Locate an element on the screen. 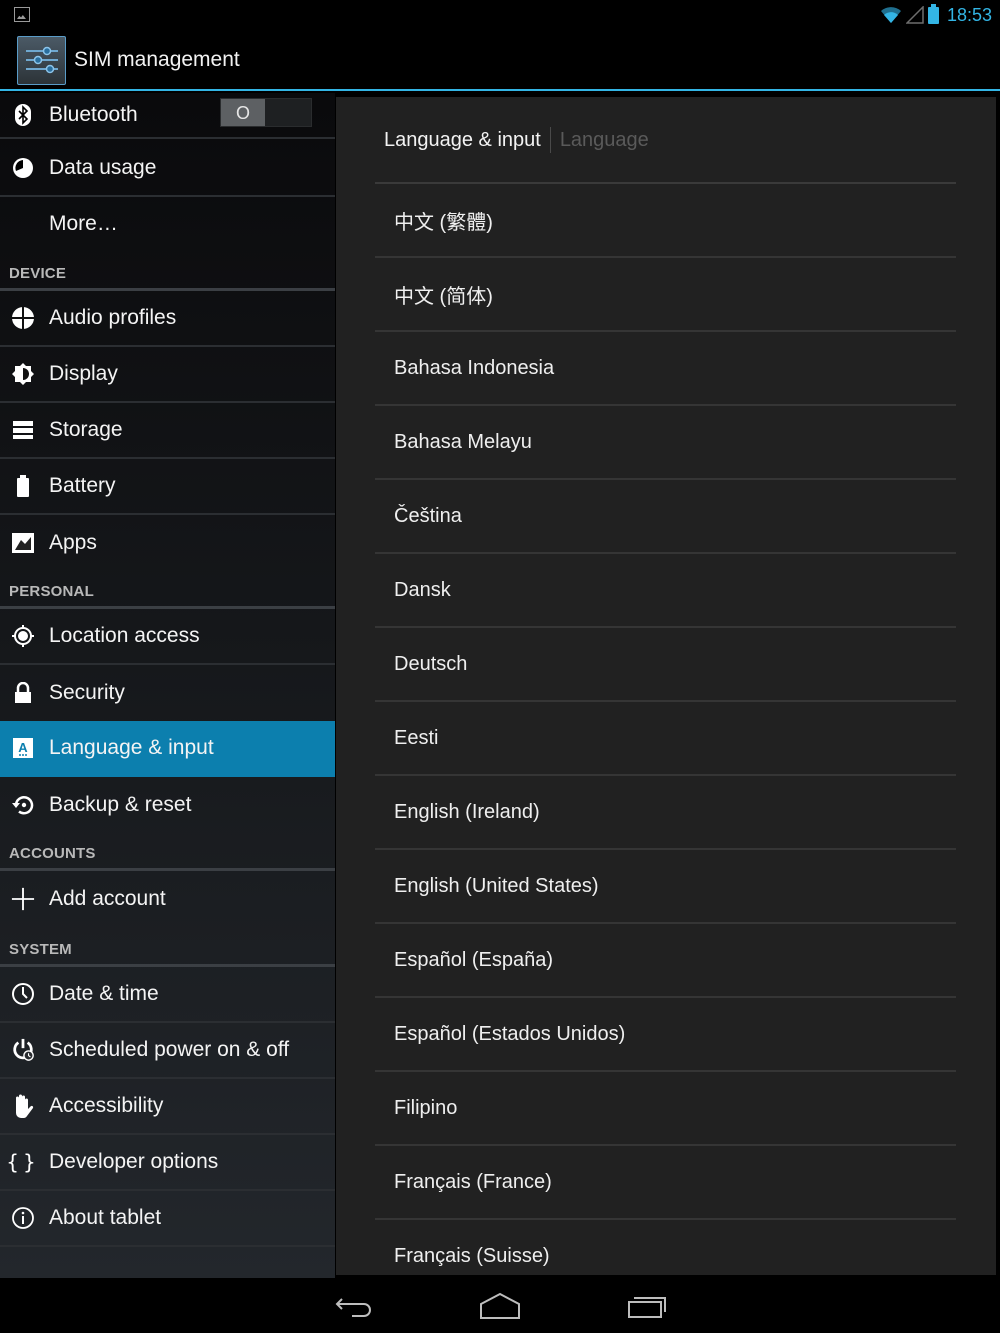  braces-icon: {} is located at coordinates (23, 1162).